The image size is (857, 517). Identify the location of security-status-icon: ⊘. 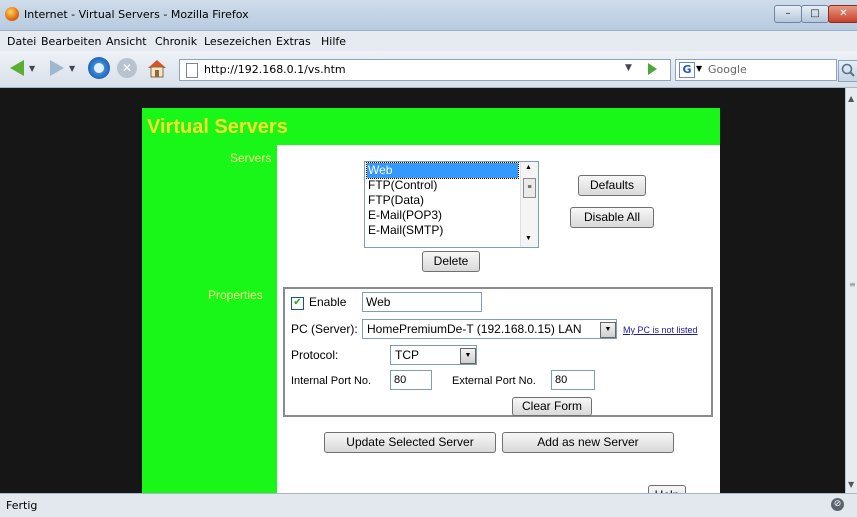
(837, 504).